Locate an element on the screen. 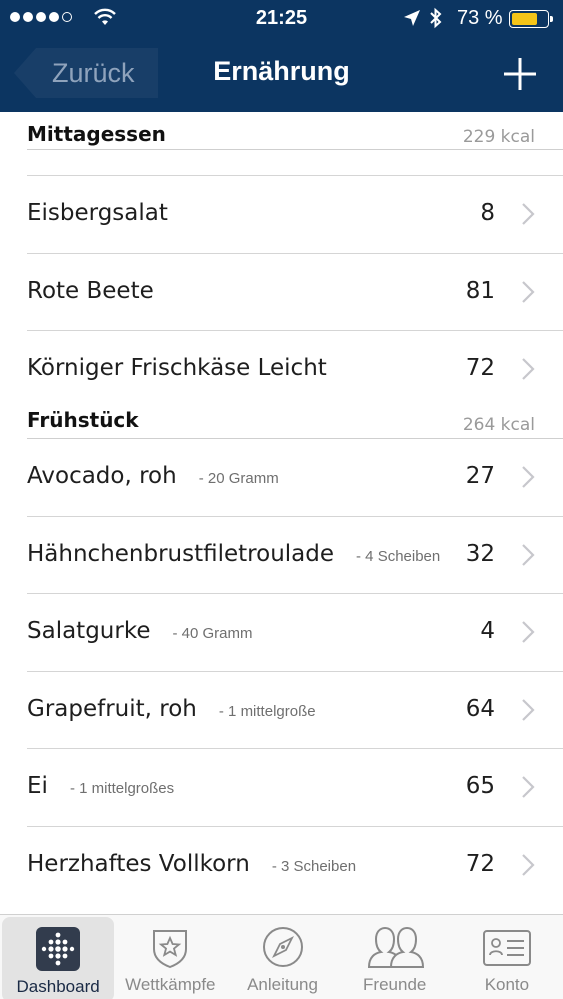  tab-guidance: Anleitung is located at coordinates (282, 957).